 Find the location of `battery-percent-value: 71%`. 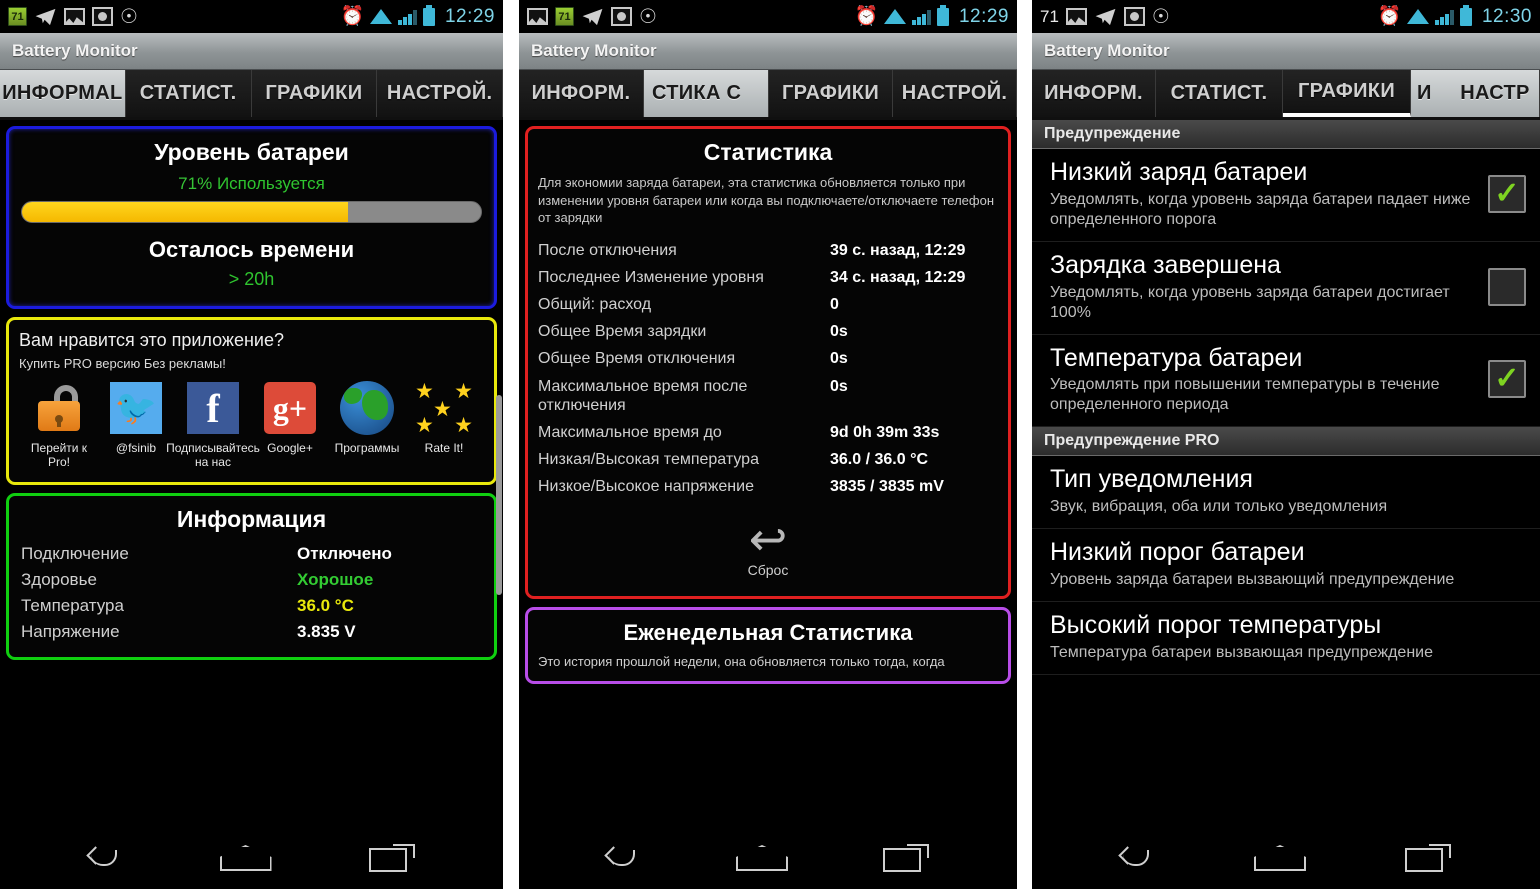

battery-percent-value: 71% is located at coordinates (195, 183).